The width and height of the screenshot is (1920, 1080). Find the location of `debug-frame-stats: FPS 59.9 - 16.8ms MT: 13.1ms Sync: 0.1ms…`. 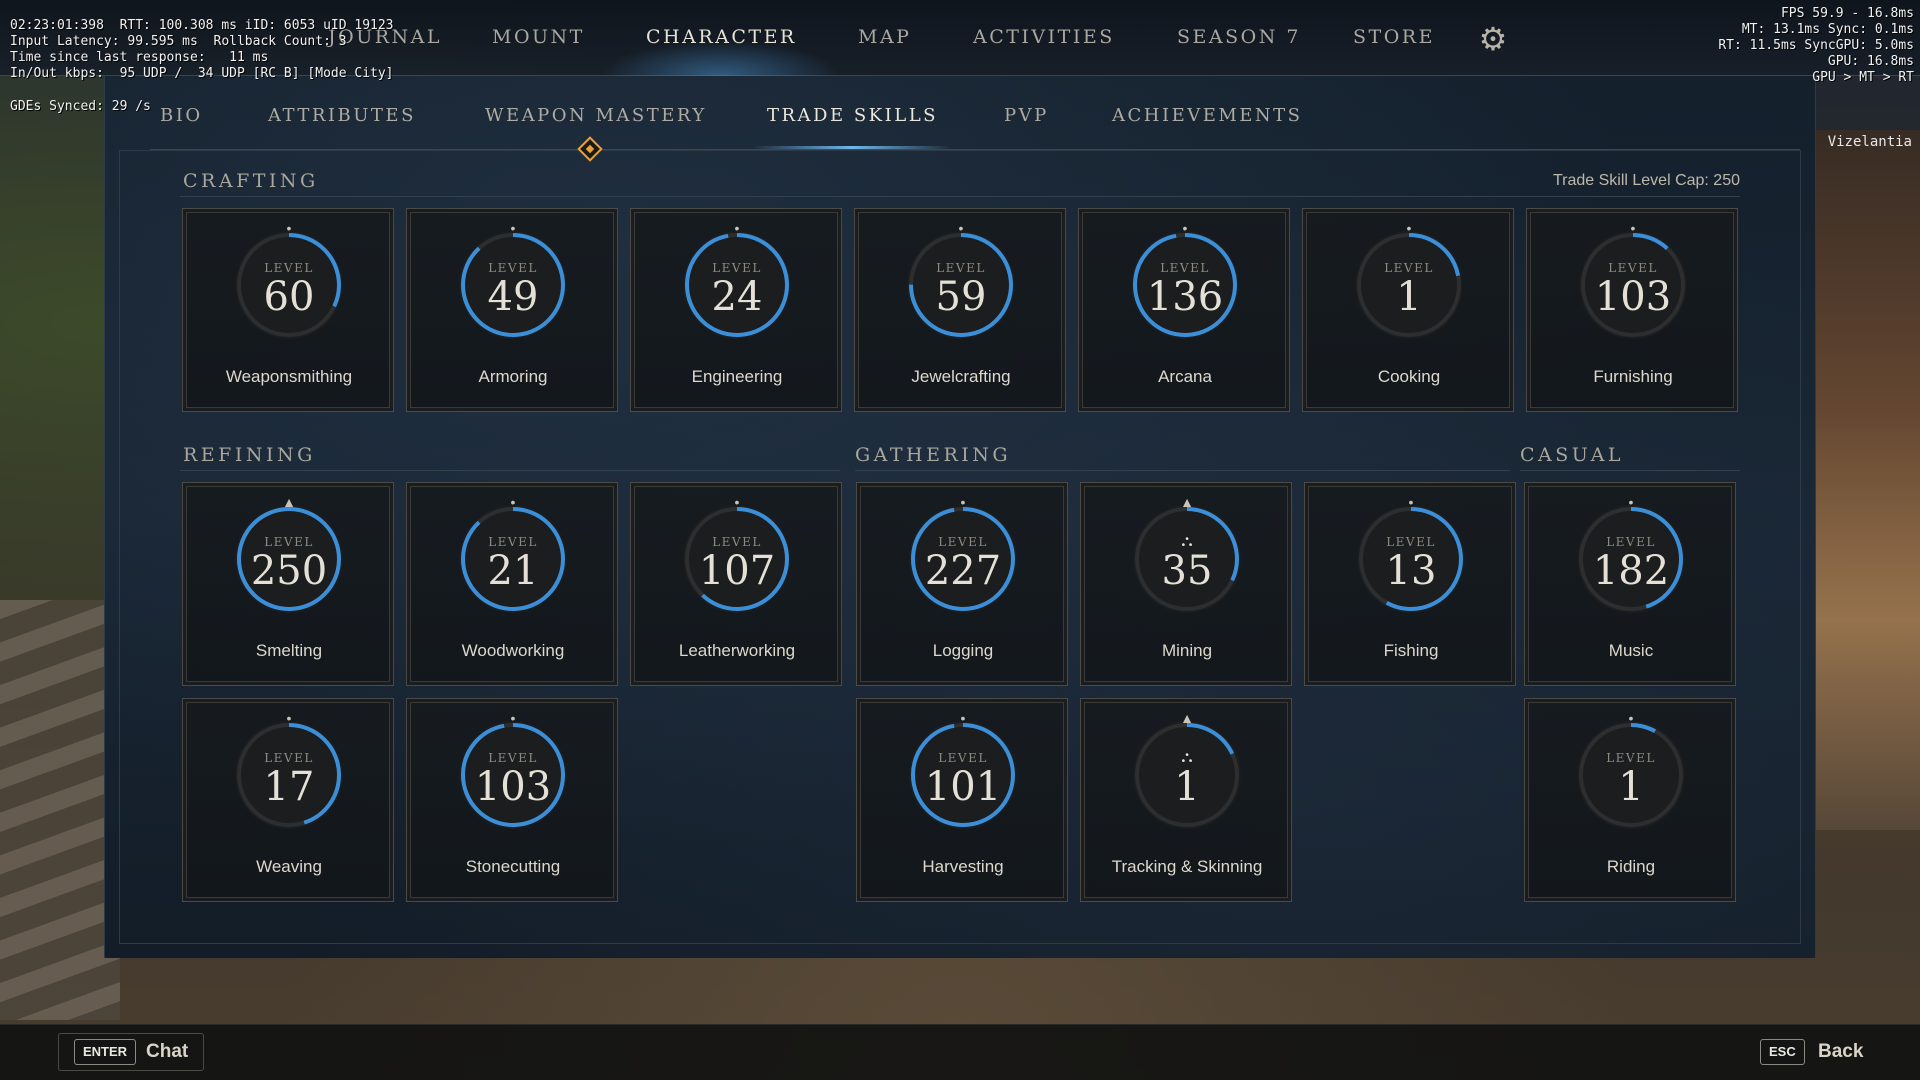

debug-frame-stats: FPS 59.9 - 16.8ms MT: 13.1ms Sync: 0.1ms… is located at coordinates (1816, 45).